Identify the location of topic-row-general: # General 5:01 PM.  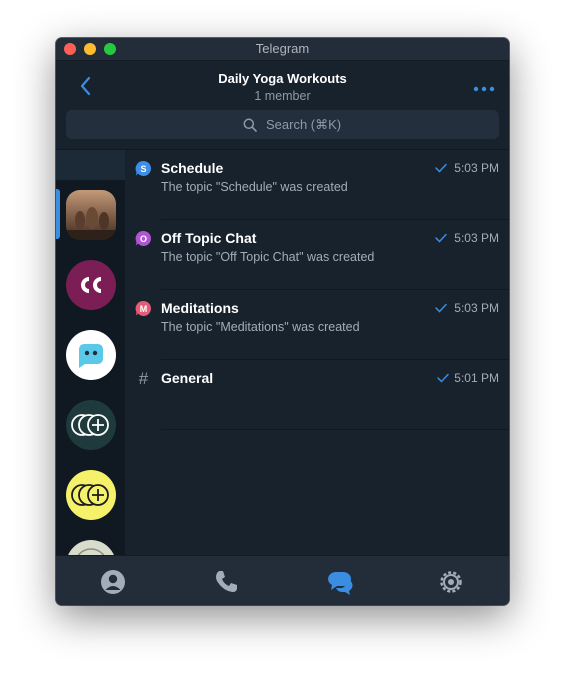
(317, 395).